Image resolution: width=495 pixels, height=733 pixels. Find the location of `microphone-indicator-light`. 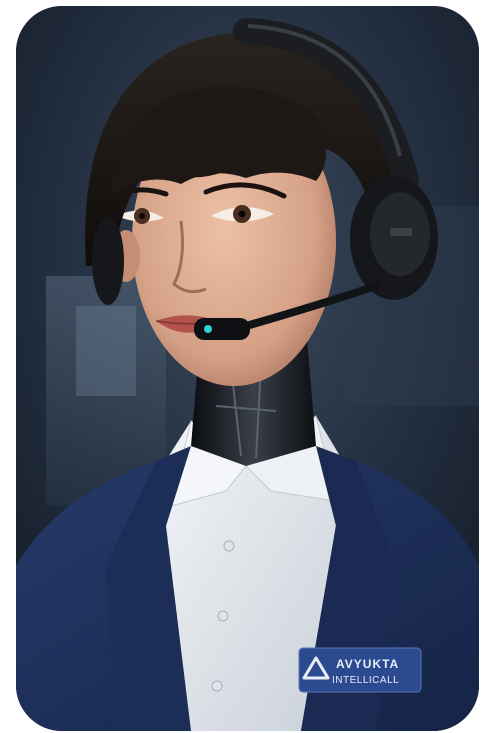

microphone-indicator-light is located at coordinates (208, 329).